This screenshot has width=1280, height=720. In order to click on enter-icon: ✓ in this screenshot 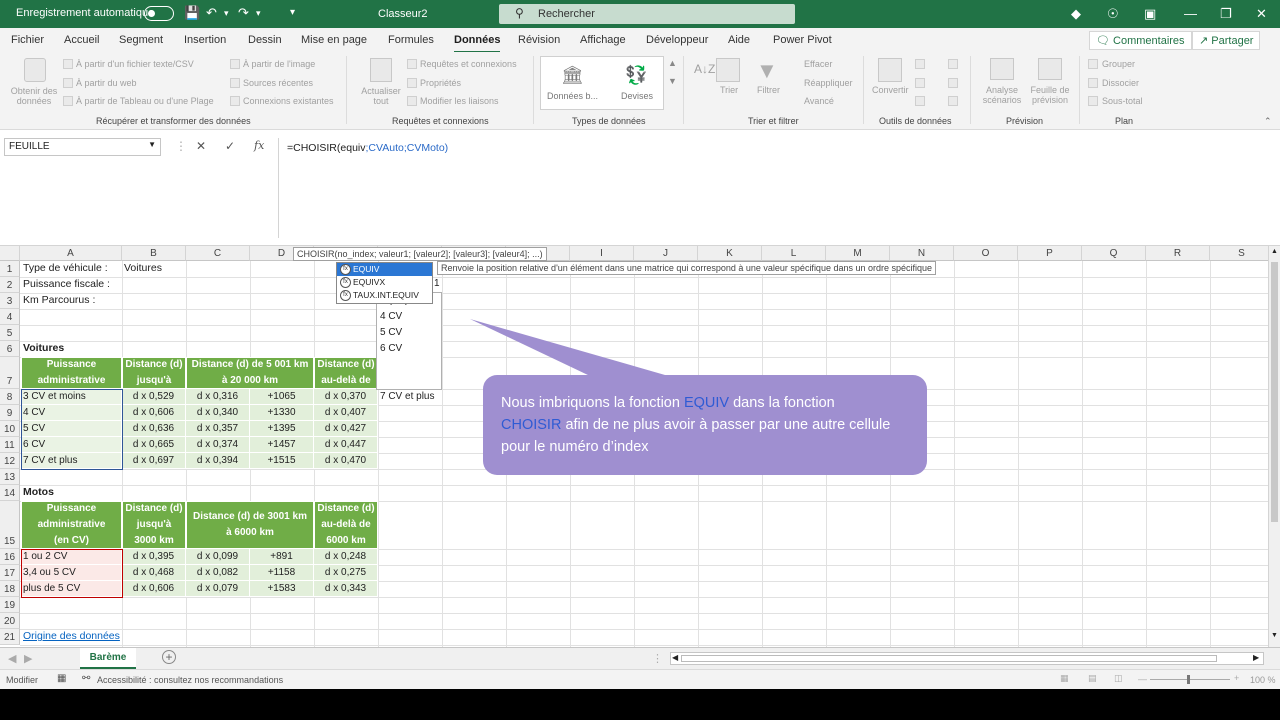, I will do `click(230, 146)`.